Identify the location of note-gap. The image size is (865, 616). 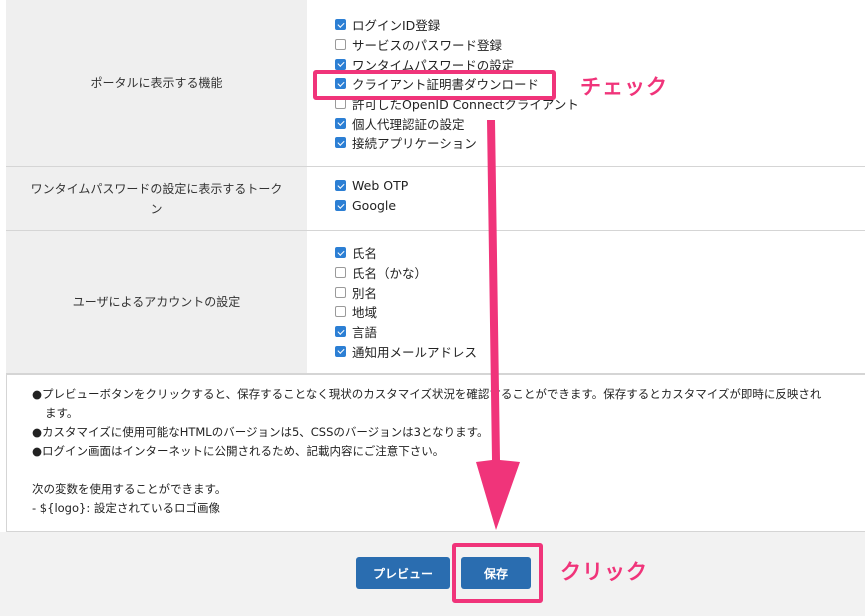
(448, 470).